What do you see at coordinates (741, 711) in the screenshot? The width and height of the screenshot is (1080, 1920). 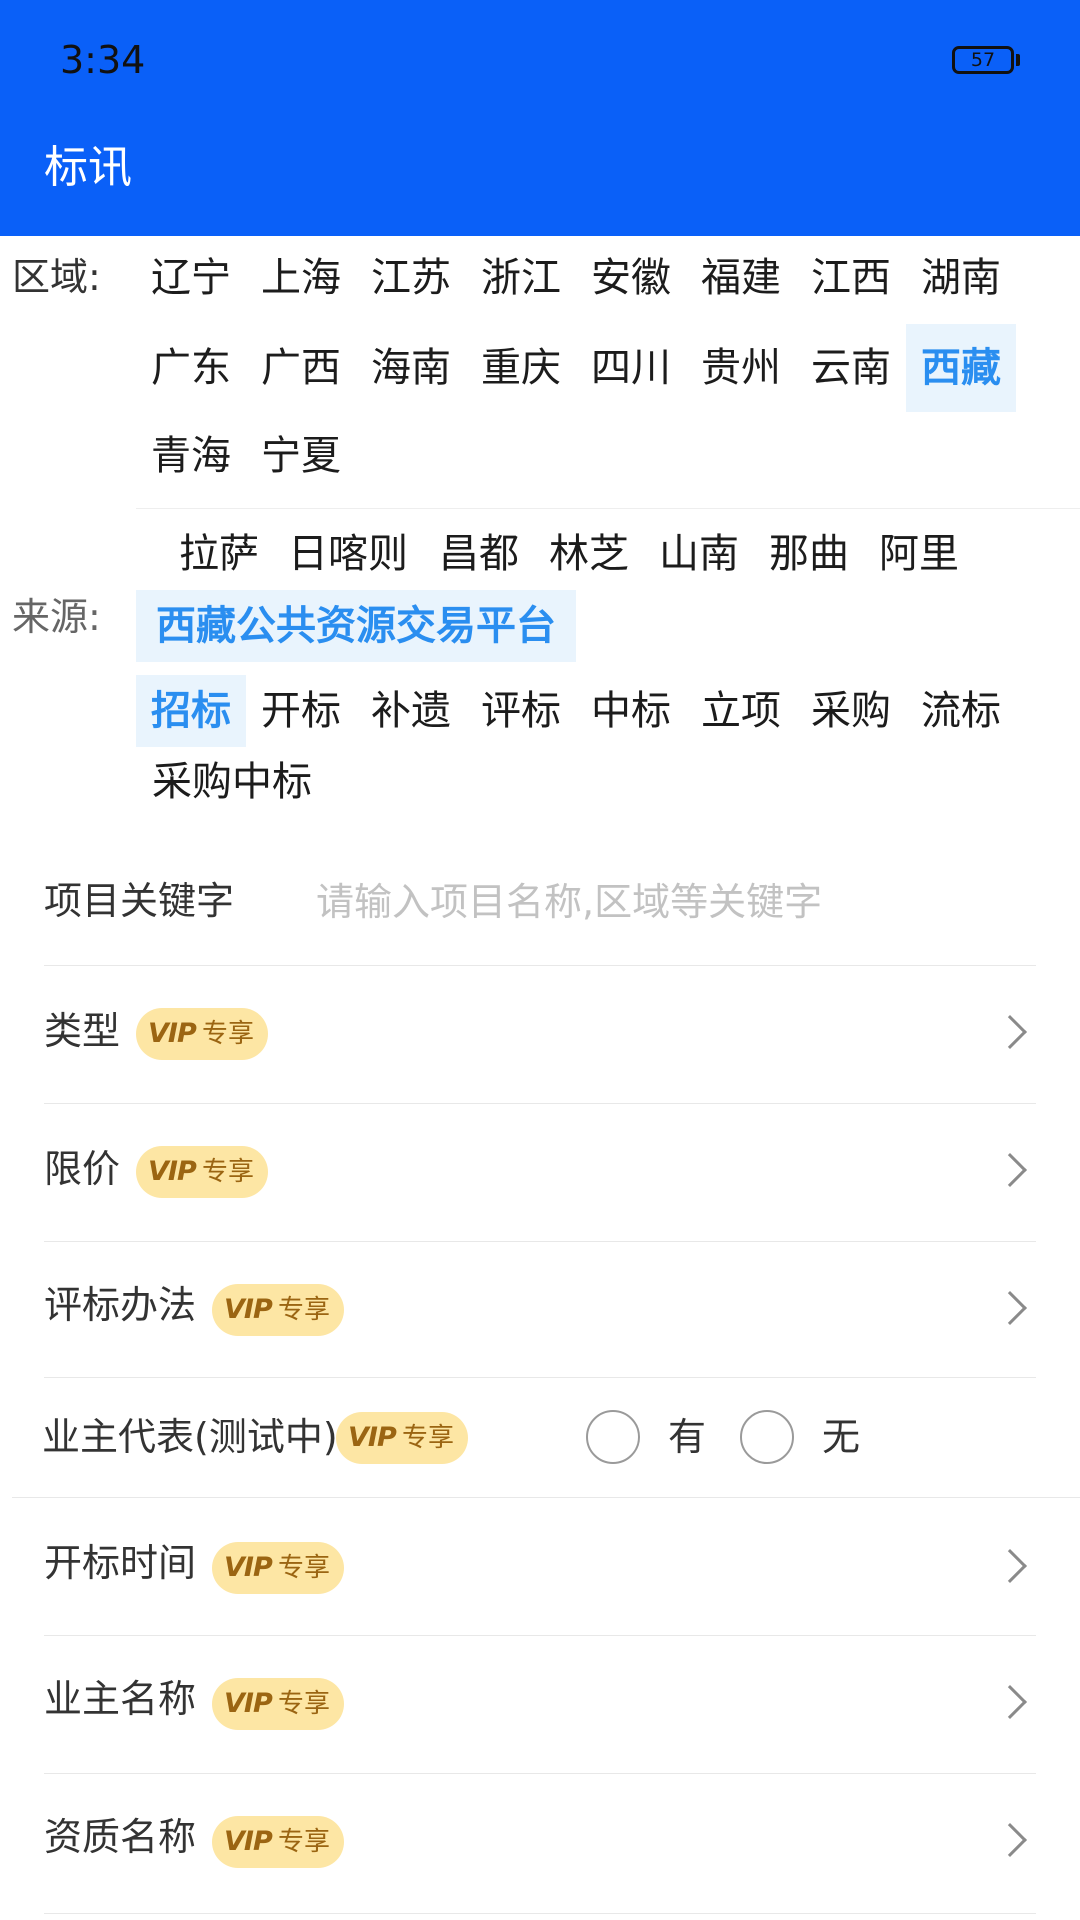 I see `type-chip-project-approval: 立项` at bounding box center [741, 711].